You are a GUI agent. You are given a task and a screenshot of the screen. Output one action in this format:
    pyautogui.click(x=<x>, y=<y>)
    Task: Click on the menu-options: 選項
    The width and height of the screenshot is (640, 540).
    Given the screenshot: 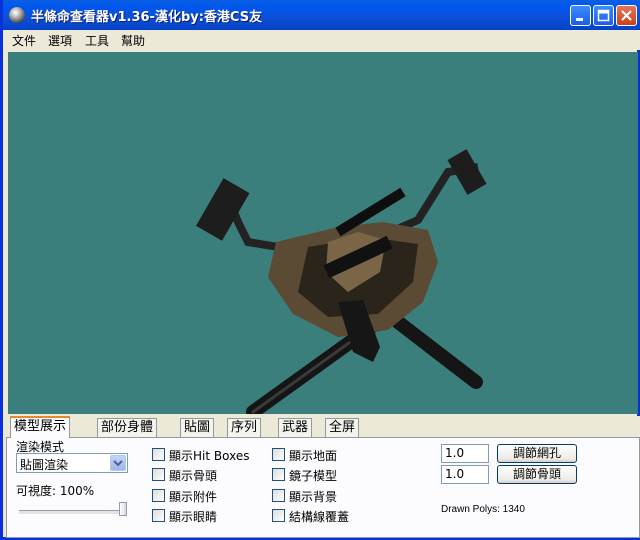 What is the action you would take?
    pyautogui.click(x=60, y=40)
    